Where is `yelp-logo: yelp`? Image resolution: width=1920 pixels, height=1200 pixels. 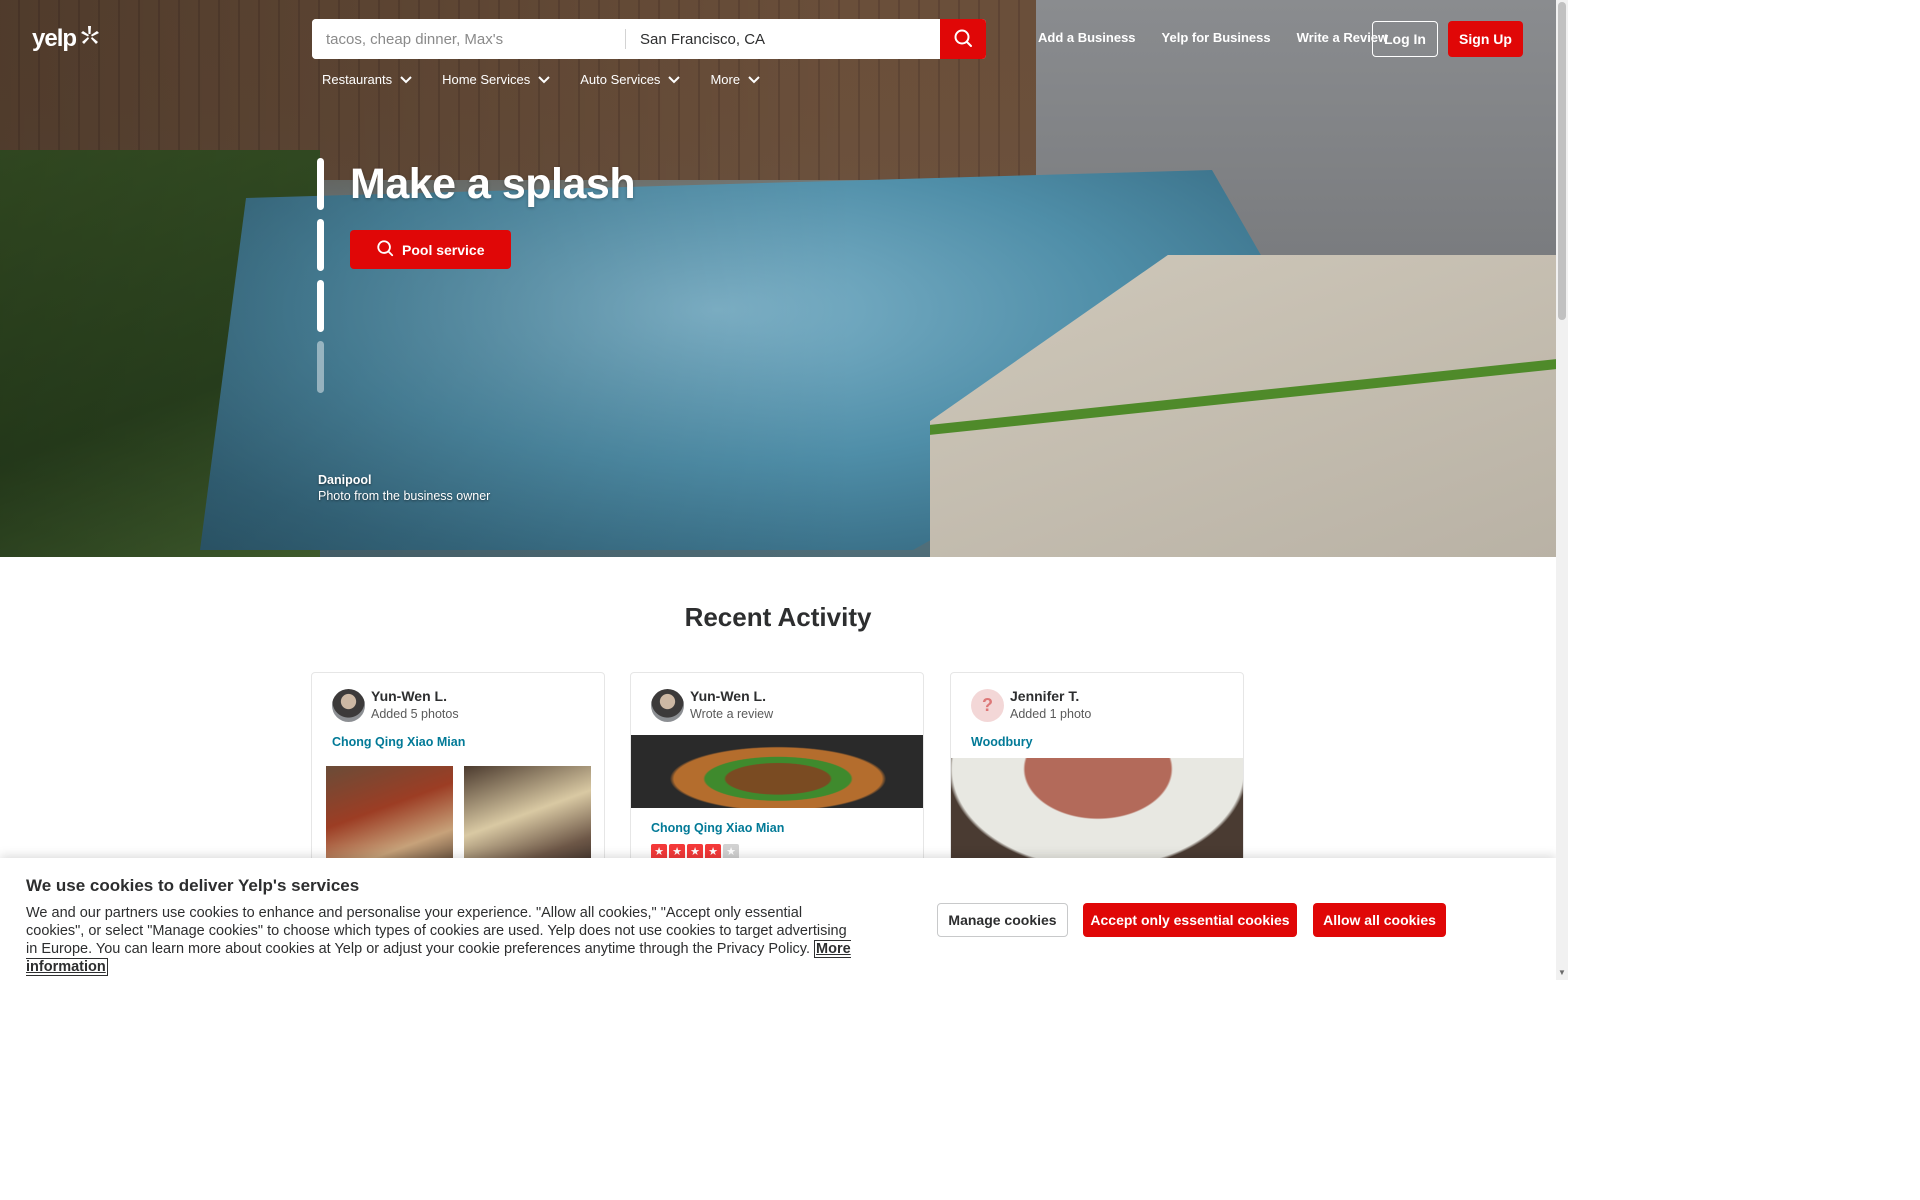
yelp-logo: yelp is located at coordinates (67, 39).